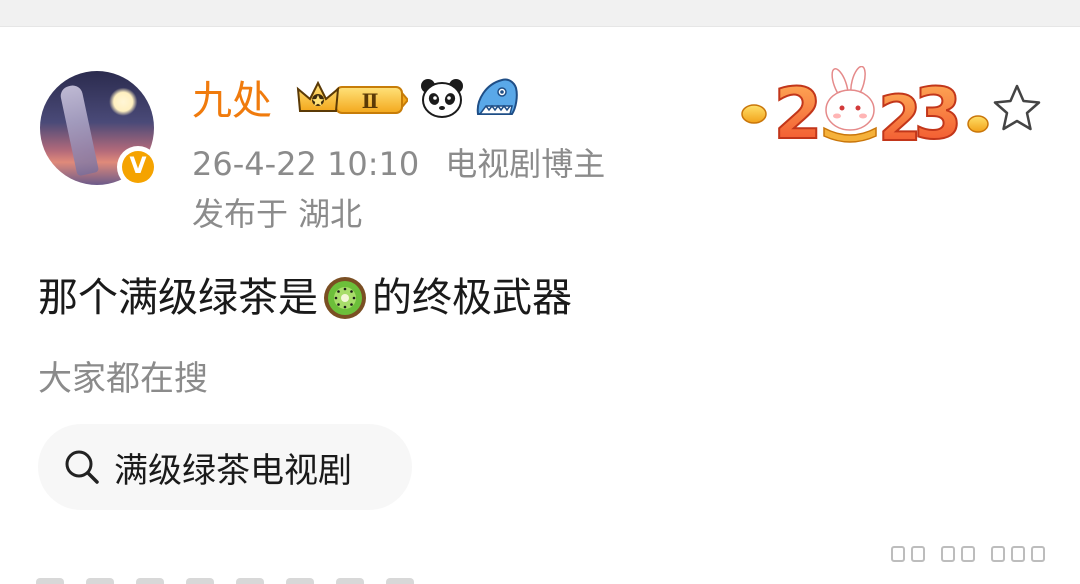 This screenshot has width=1080, height=584. Describe the element at coordinates (246, 578) in the screenshot. I see `cutoff-row` at that location.